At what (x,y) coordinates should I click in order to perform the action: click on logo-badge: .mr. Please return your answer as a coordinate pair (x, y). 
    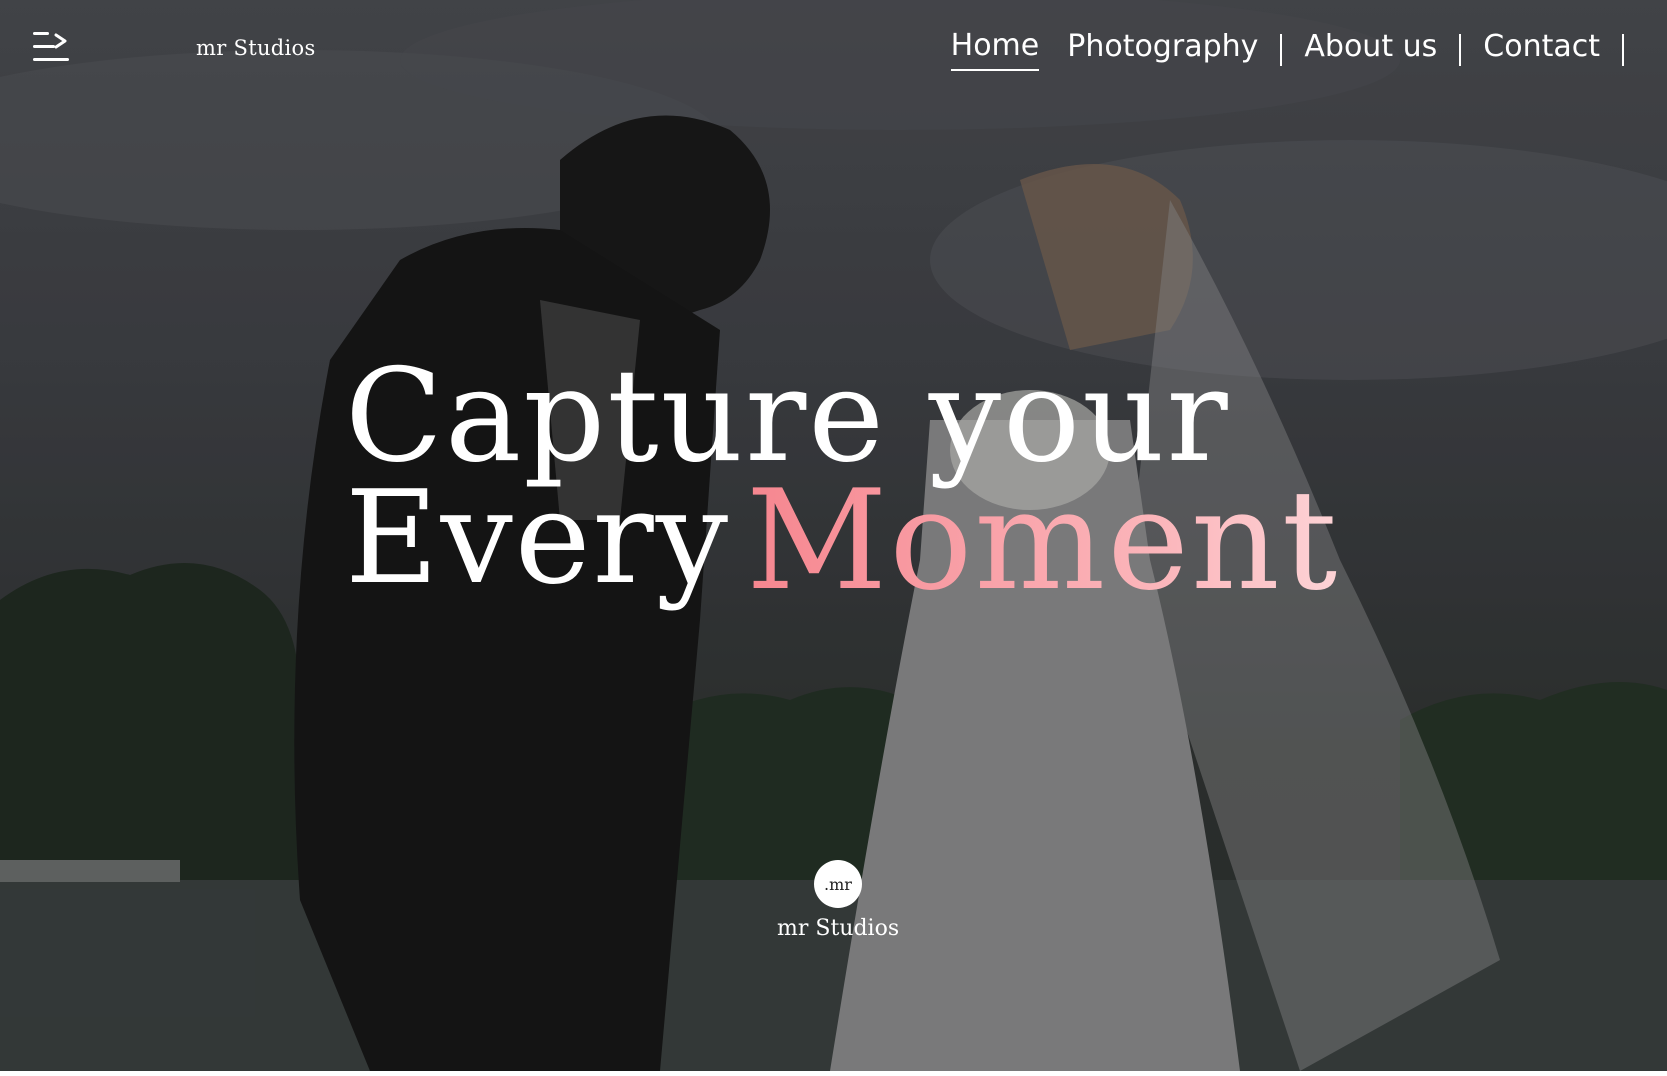
    Looking at the image, I should click on (838, 884).